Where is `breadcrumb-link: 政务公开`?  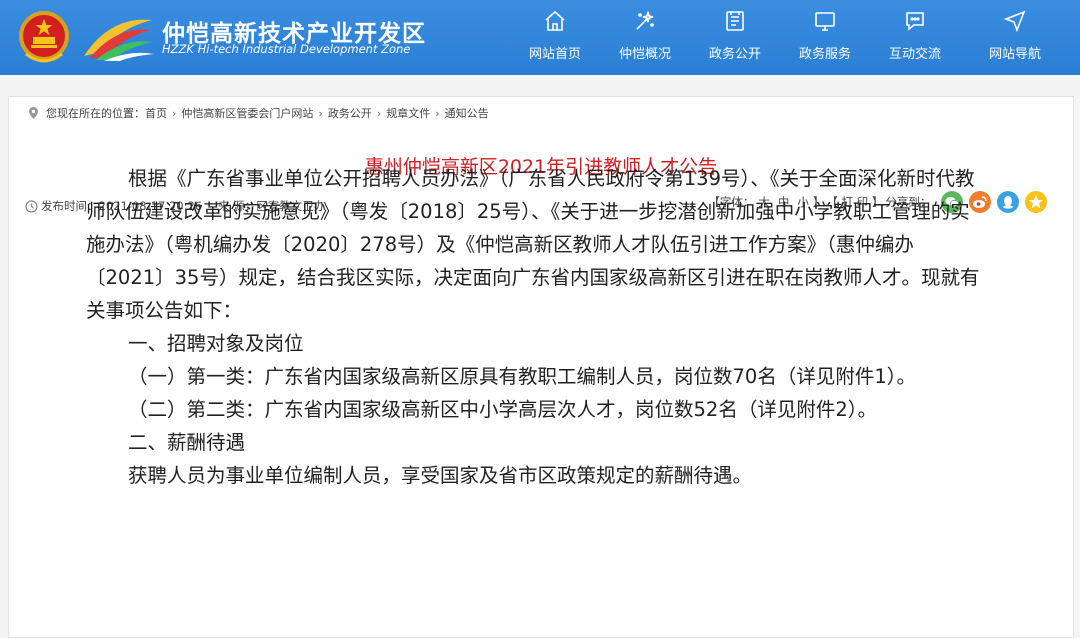
breadcrumb-link: 政务公开 is located at coordinates (350, 113).